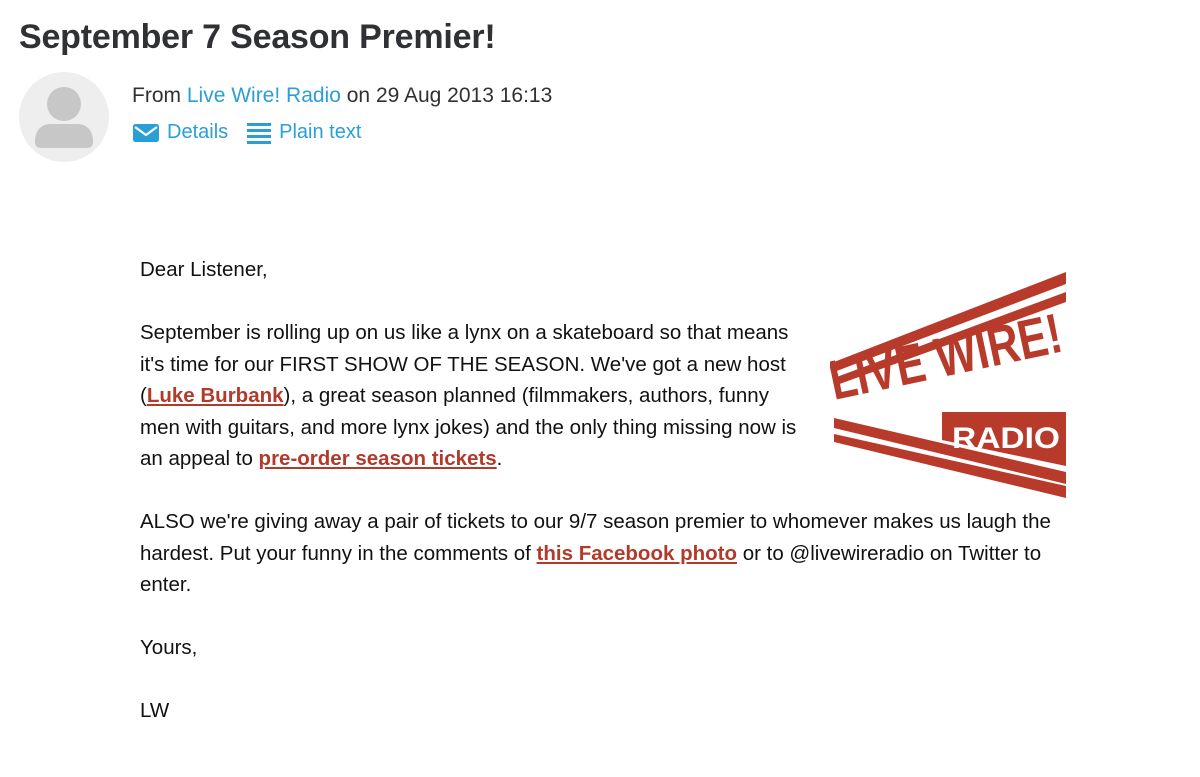 This screenshot has width=1200, height=777. What do you see at coordinates (257, 37) in the screenshot?
I see `email-subject: September 7 Season Premier!` at bounding box center [257, 37].